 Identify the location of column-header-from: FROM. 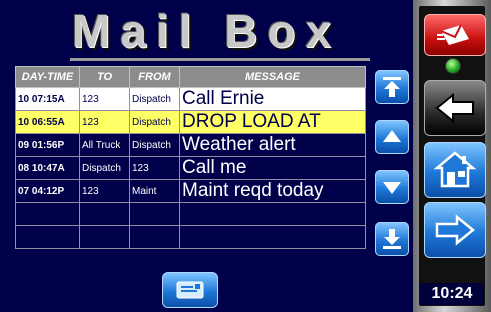
(154, 77).